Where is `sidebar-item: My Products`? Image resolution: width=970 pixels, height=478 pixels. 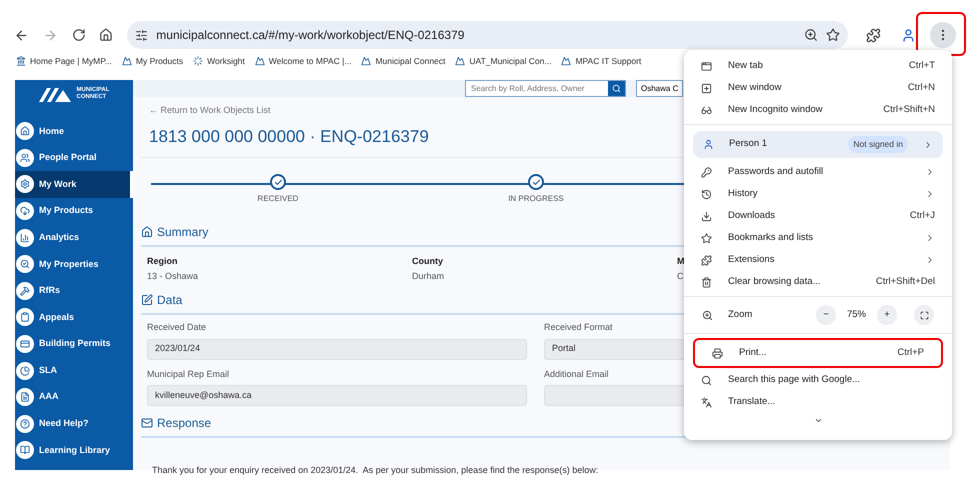 sidebar-item: My Products is located at coordinates (74, 211).